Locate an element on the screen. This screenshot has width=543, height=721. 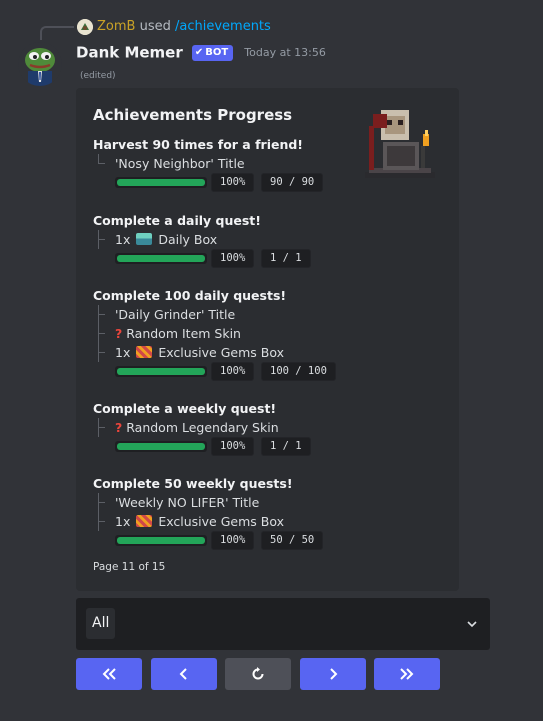
reply-command: /achievements is located at coordinates (223, 26).